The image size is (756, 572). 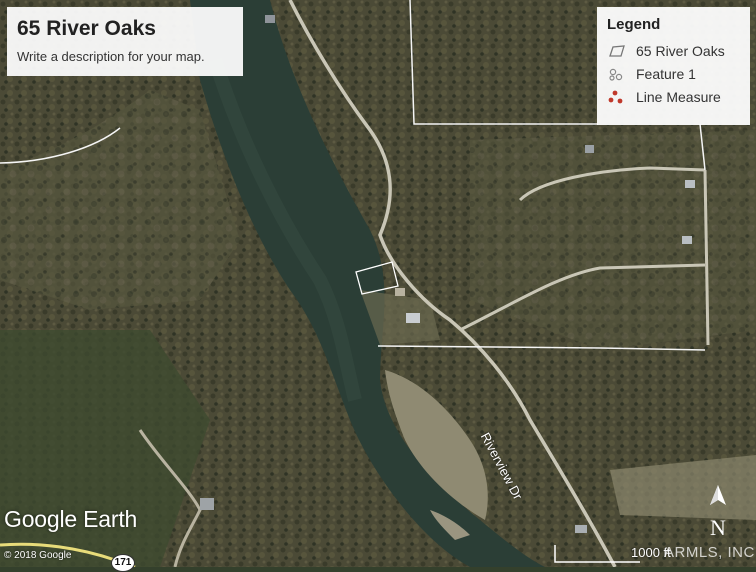 What do you see at coordinates (617, 50) in the screenshot?
I see `polygon-icon` at bounding box center [617, 50].